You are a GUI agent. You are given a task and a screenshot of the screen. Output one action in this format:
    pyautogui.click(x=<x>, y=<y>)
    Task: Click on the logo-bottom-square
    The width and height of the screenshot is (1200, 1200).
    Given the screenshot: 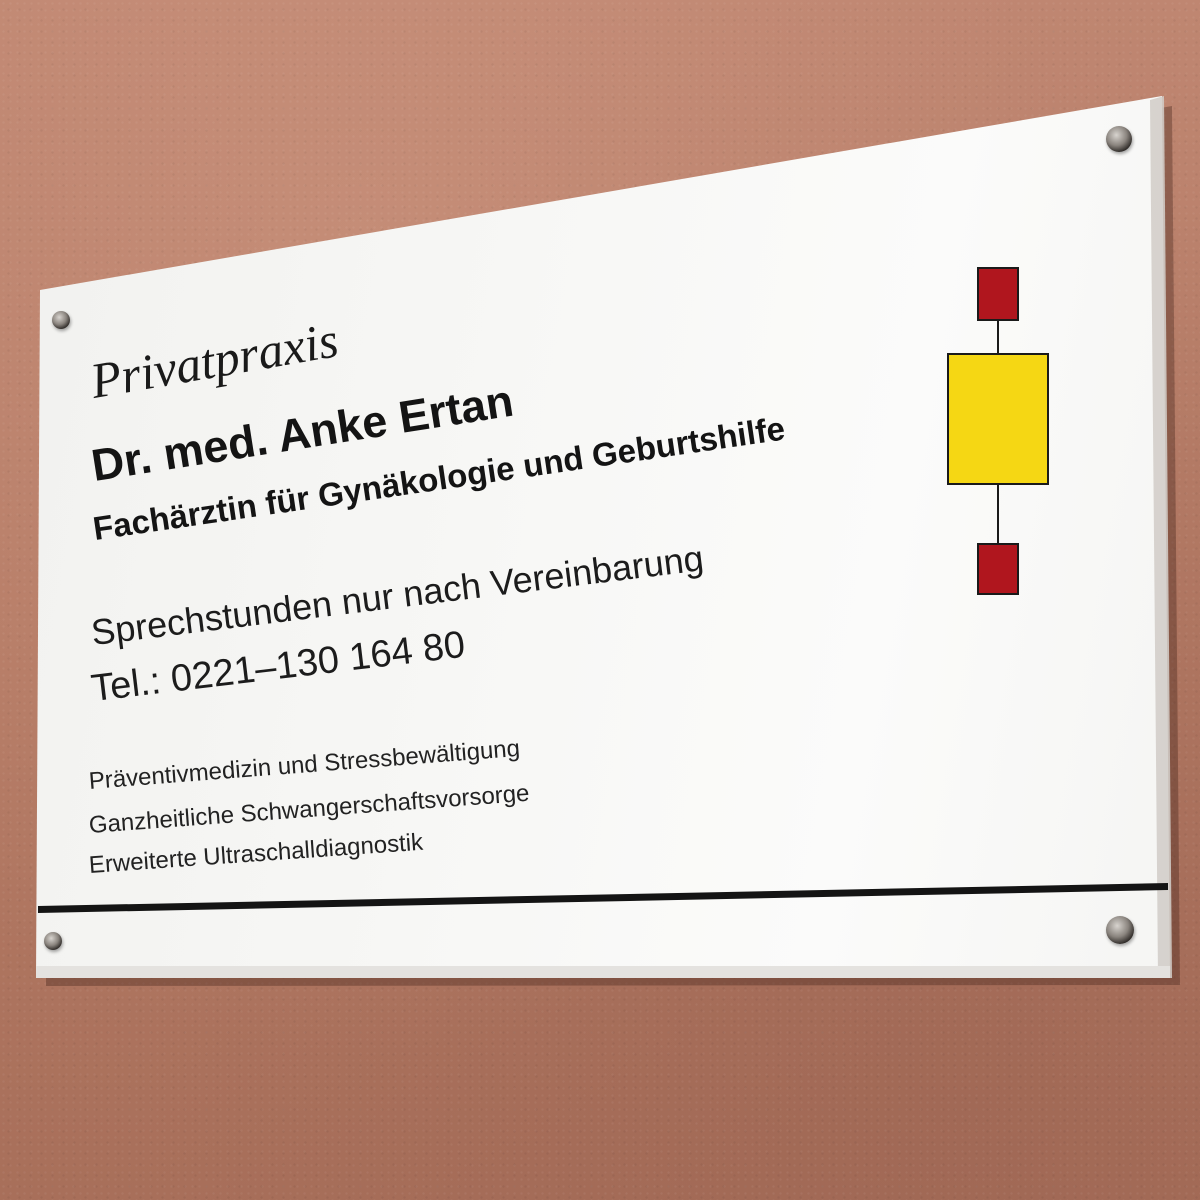 What is the action you would take?
    pyautogui.click(x=998, y=569)
    